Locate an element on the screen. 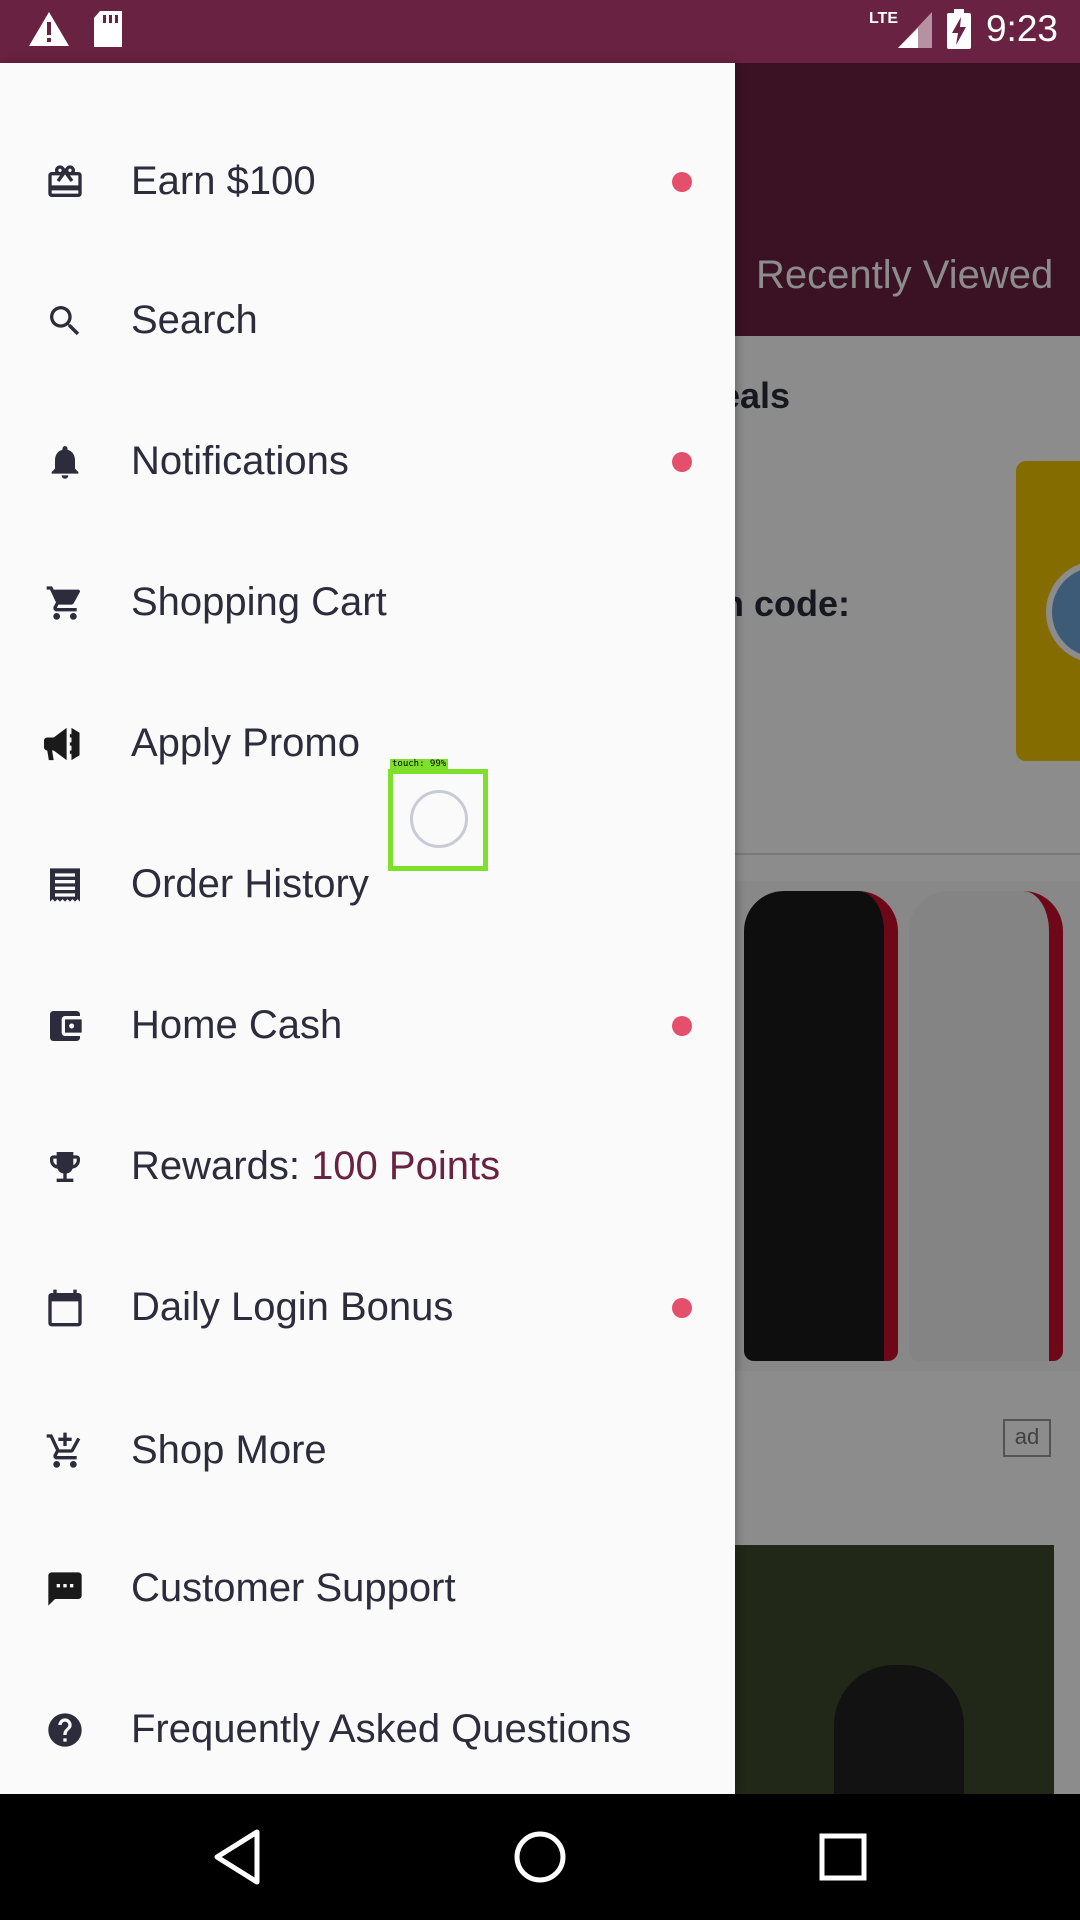  menu-label: Shop More is located at coordinates (229, 1450).